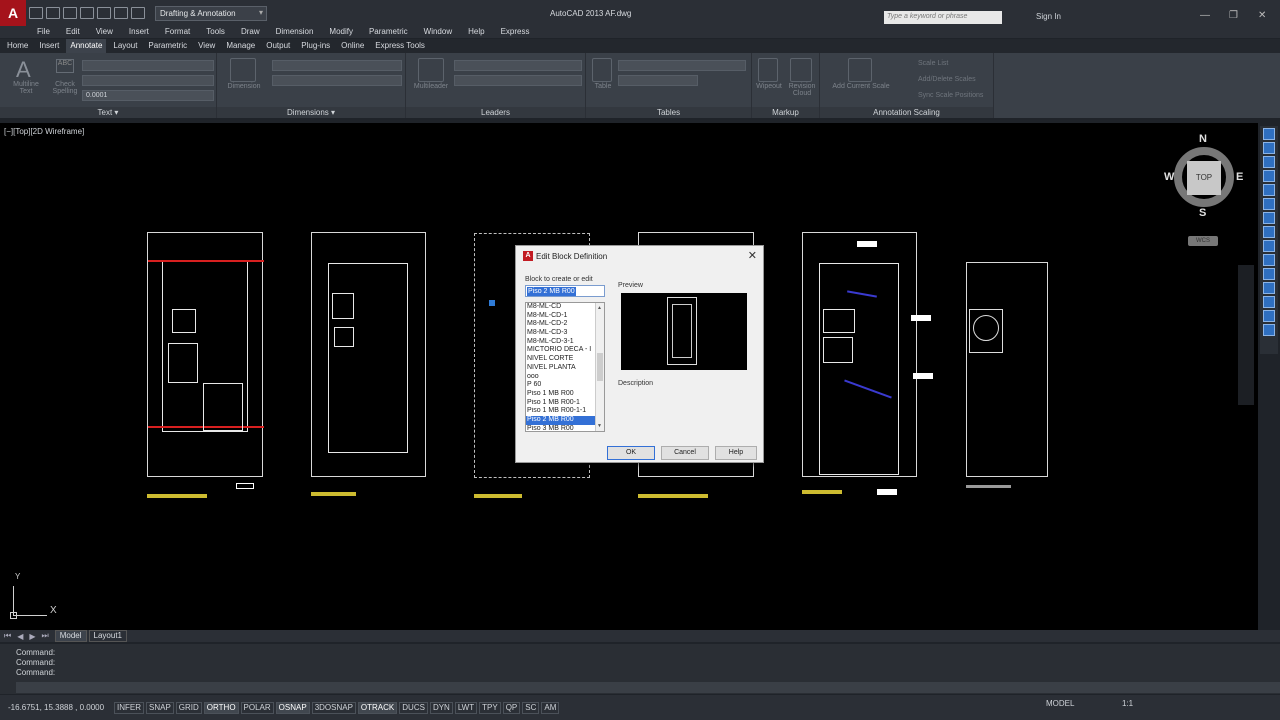 The width and height of the screenshot is (1280, 720). What do you see at coordinates (87, 13) in the screenshot?
I see `save-as-icon` at bounding box center [87, 13].